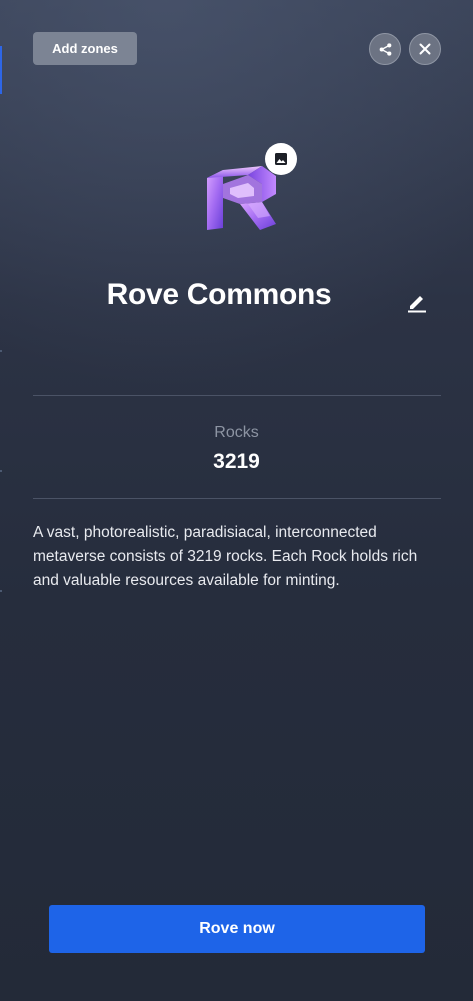  What do you see at coordinates (219, 294) in the screenshot?
I see `zone-title: Rove Commons` at bounding box center [219, 294].